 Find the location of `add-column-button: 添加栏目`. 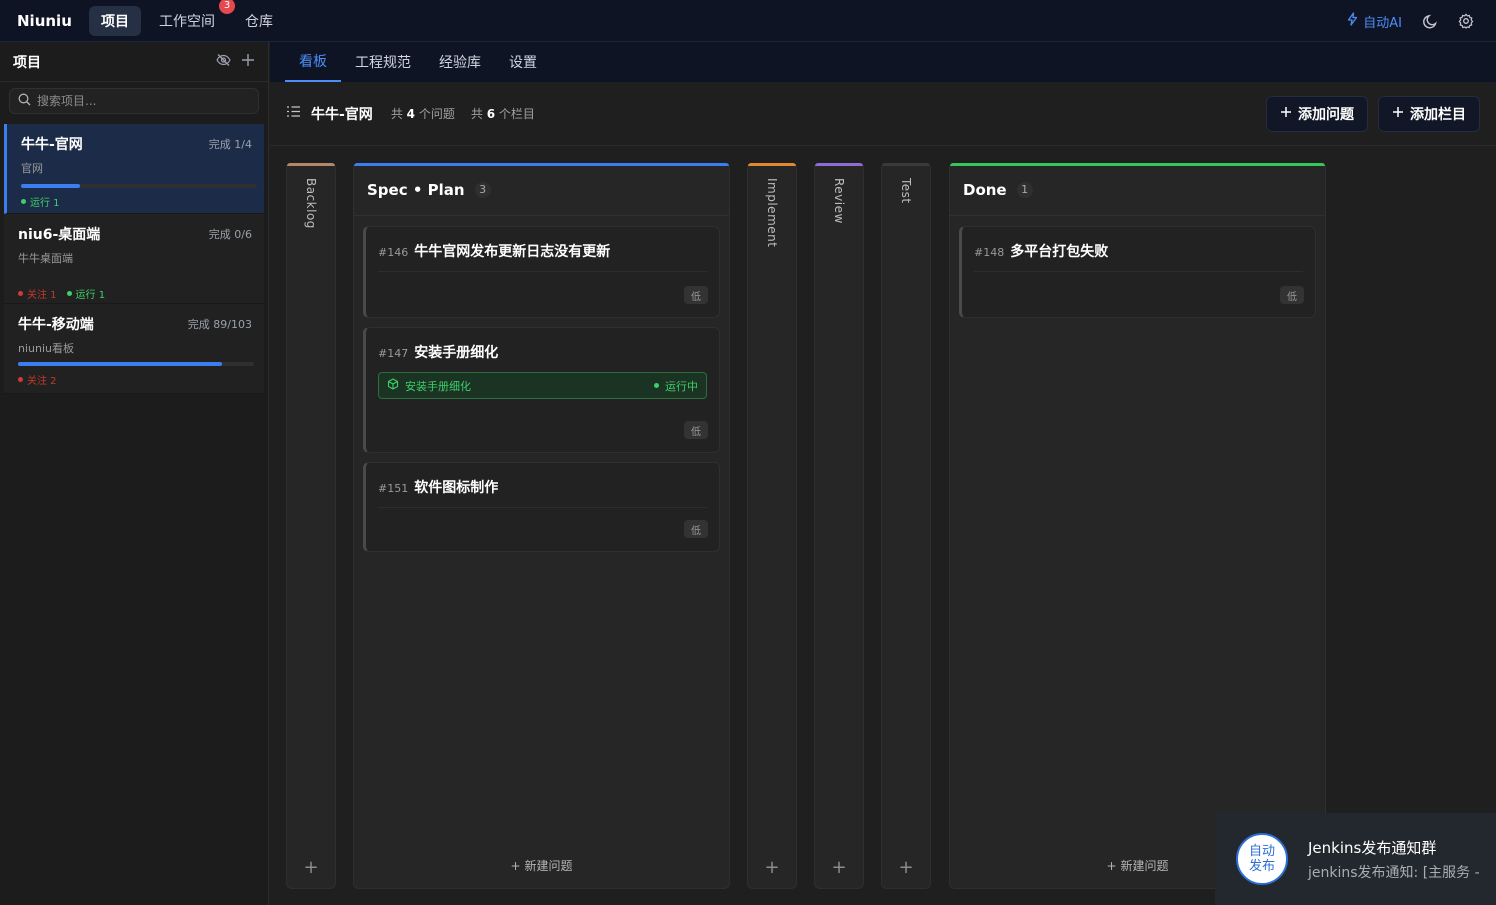

add-column-button: 添加栏目 is located at coordinates (1429, 114).